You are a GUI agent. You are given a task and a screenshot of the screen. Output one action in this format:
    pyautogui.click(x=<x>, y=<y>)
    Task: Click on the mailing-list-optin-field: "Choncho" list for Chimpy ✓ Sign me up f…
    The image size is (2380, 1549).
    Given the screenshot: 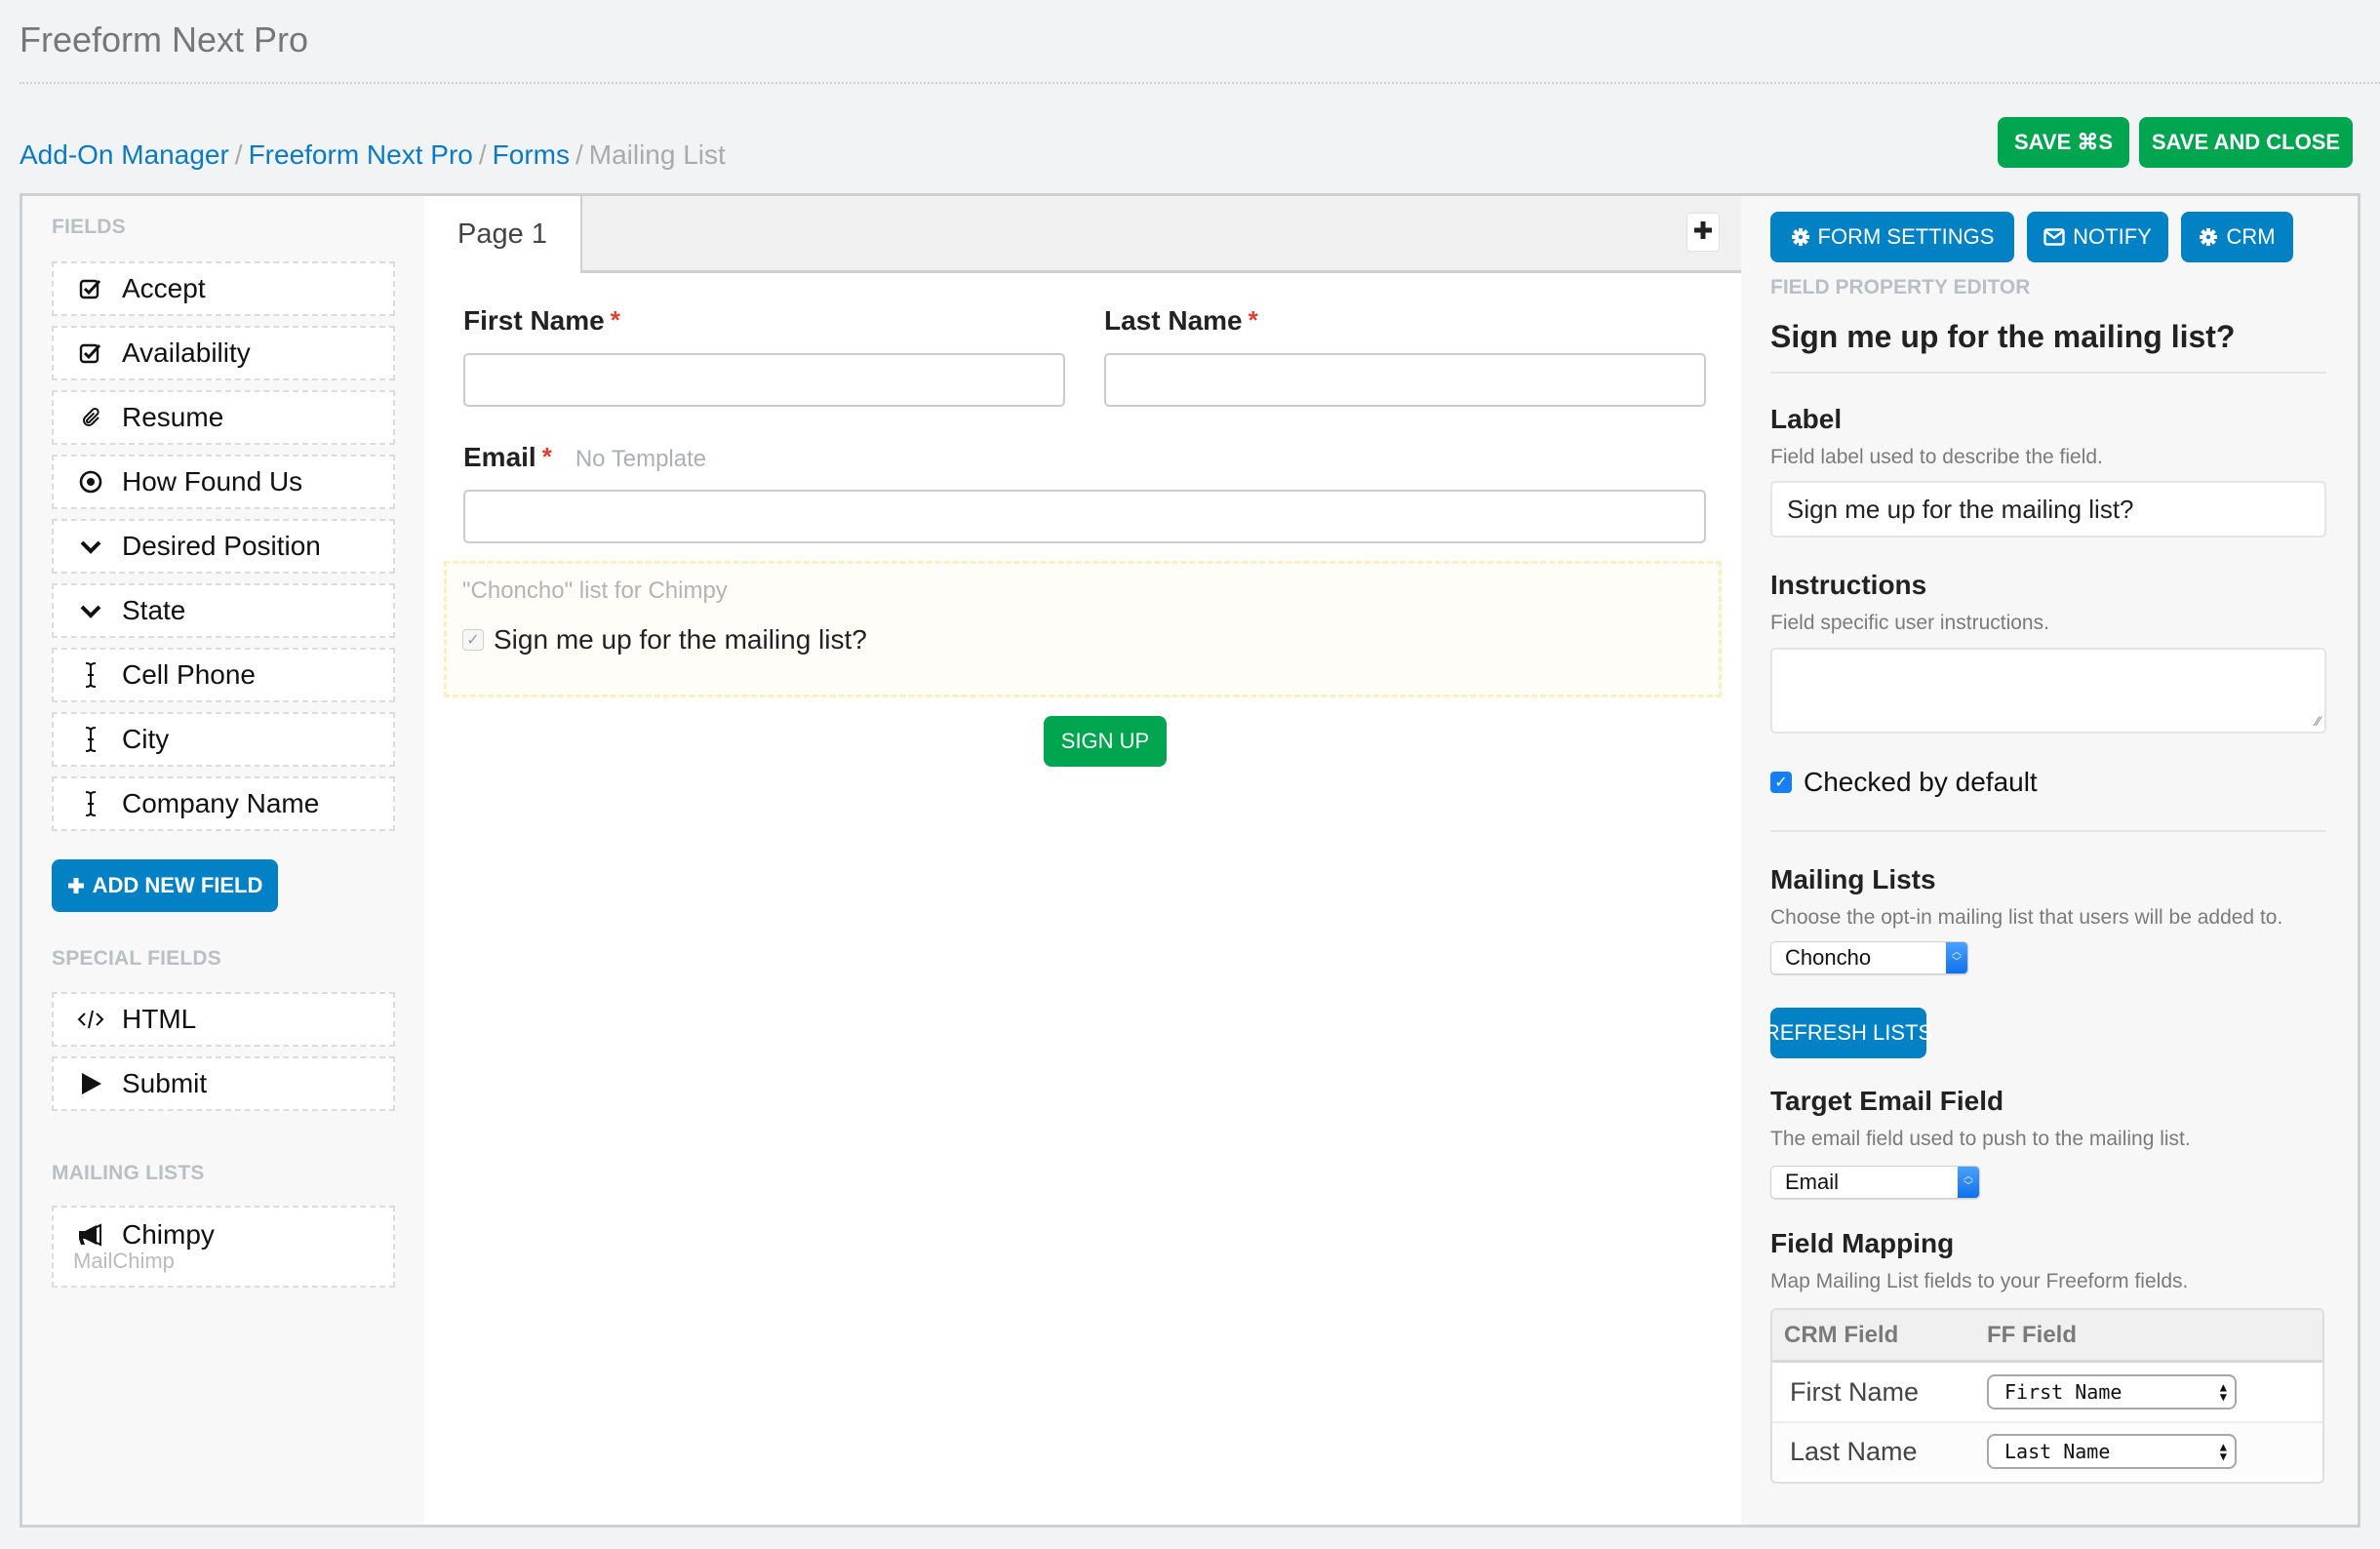 What is the action you would take?
    pyautogui.click(x=1083, y=629)
    